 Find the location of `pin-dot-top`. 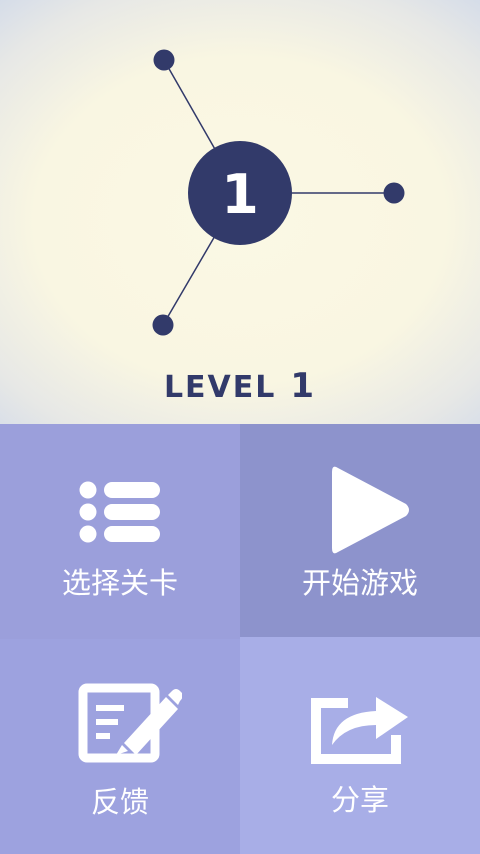

pin-dot-top is located at coordinates (164, 60).